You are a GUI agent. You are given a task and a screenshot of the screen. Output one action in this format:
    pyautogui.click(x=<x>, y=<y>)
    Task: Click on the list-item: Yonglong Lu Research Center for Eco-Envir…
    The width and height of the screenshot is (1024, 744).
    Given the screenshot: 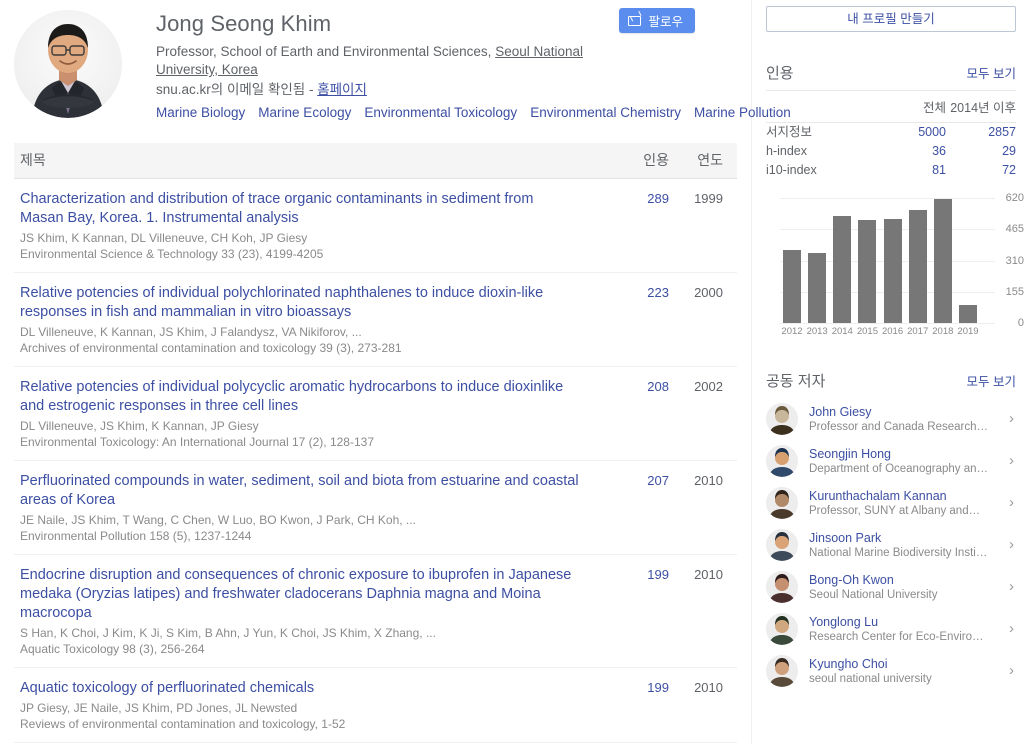 What is the action you would take?
    pyautogui.click(x=891, y=629)
    